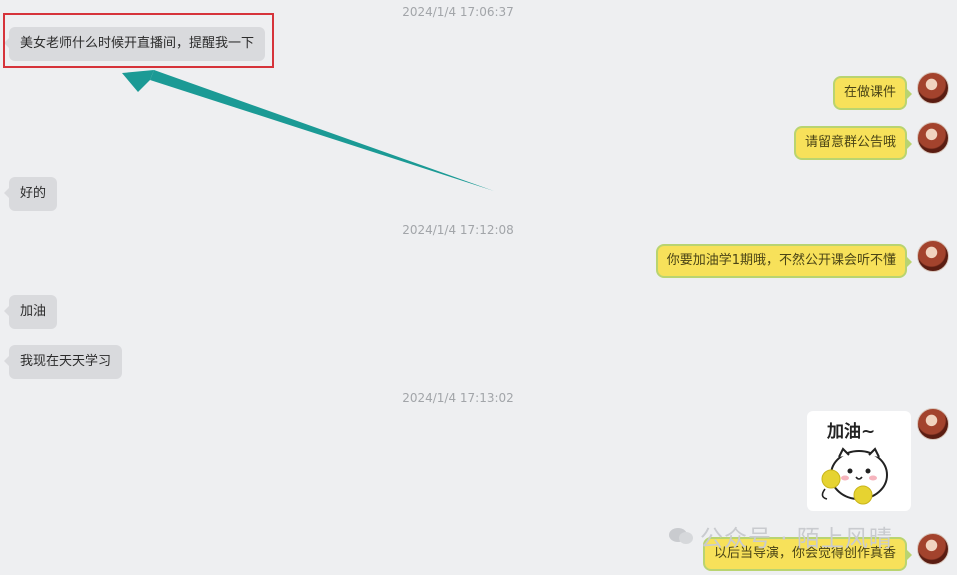  I want to click on cat-icon, so click(854, 476).